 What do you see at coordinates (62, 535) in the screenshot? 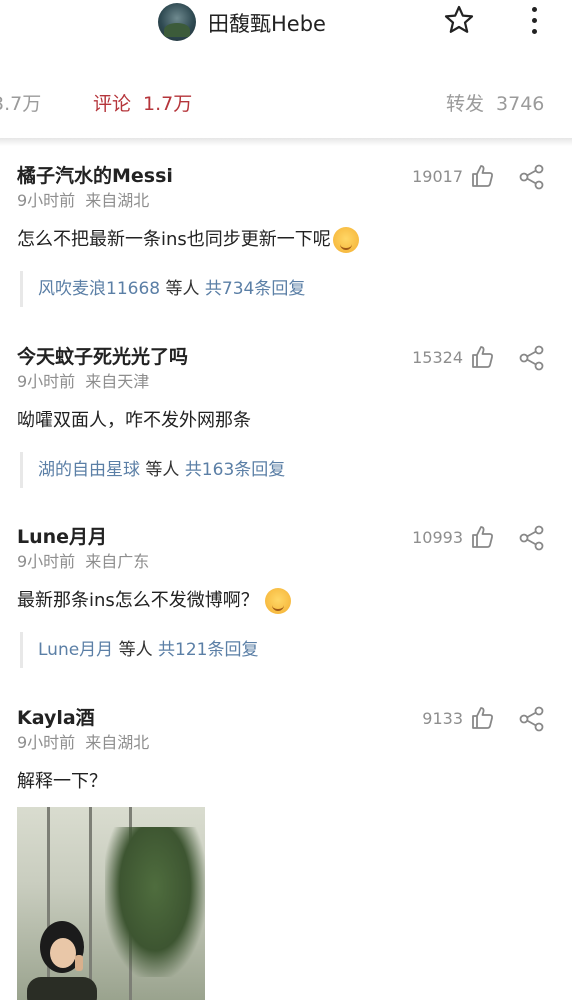
I see `comment-author: Lune月月` at bounding box center [62, 535].